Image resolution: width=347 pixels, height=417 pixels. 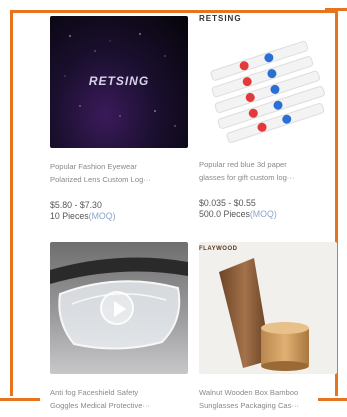 I want to click on brand-logo: RETSING, so click(x=119, y=81).